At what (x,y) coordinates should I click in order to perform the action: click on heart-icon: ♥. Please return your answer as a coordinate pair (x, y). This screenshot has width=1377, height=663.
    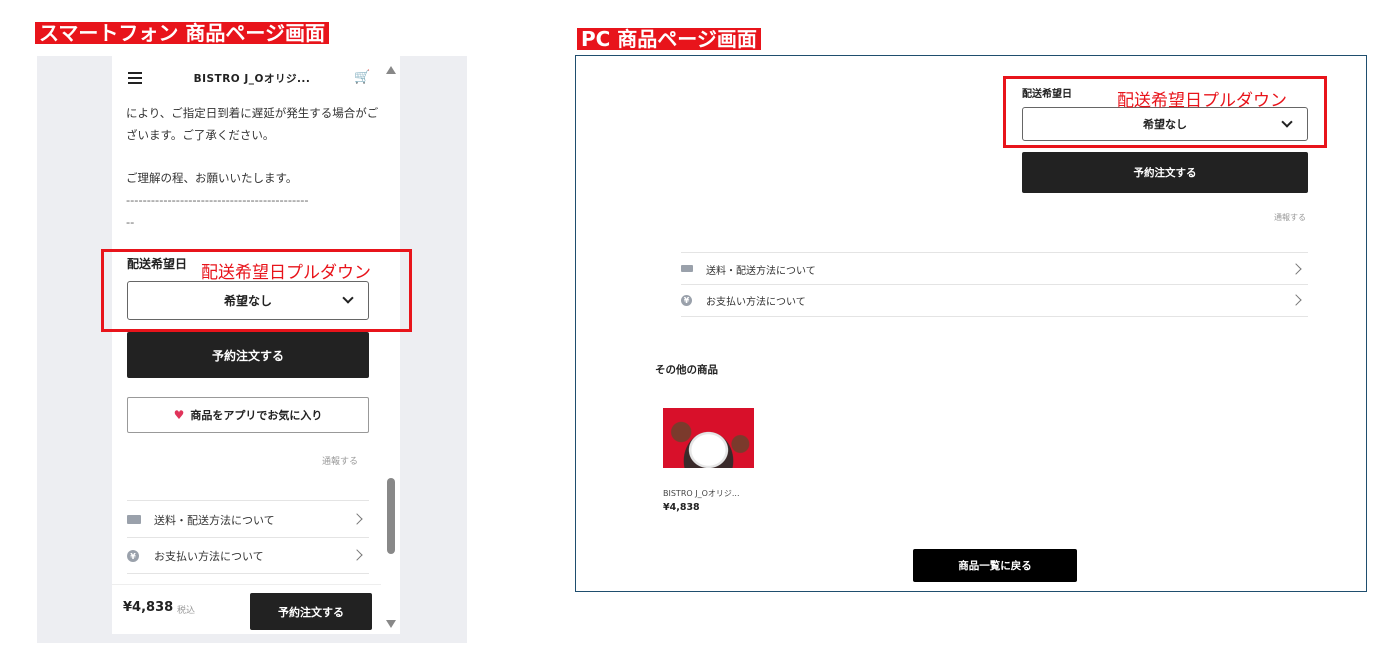
    Looking at the image, I should click on (179, 415).